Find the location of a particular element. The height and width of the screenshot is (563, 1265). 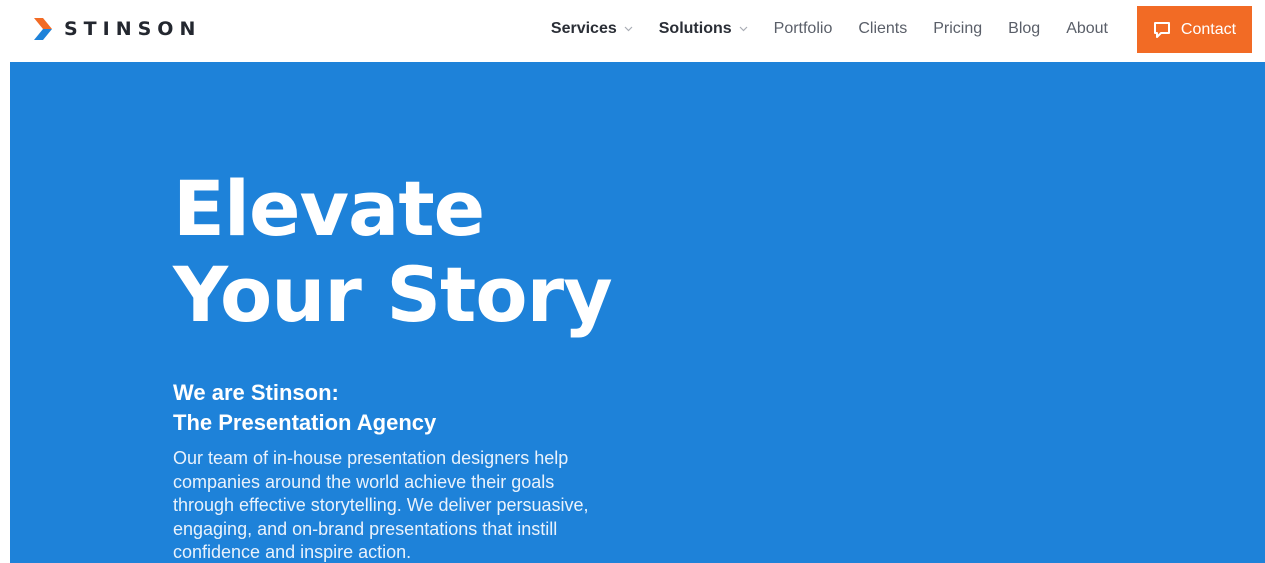

nav-portfolio: Portfolio is located at coordinates (803, 29).